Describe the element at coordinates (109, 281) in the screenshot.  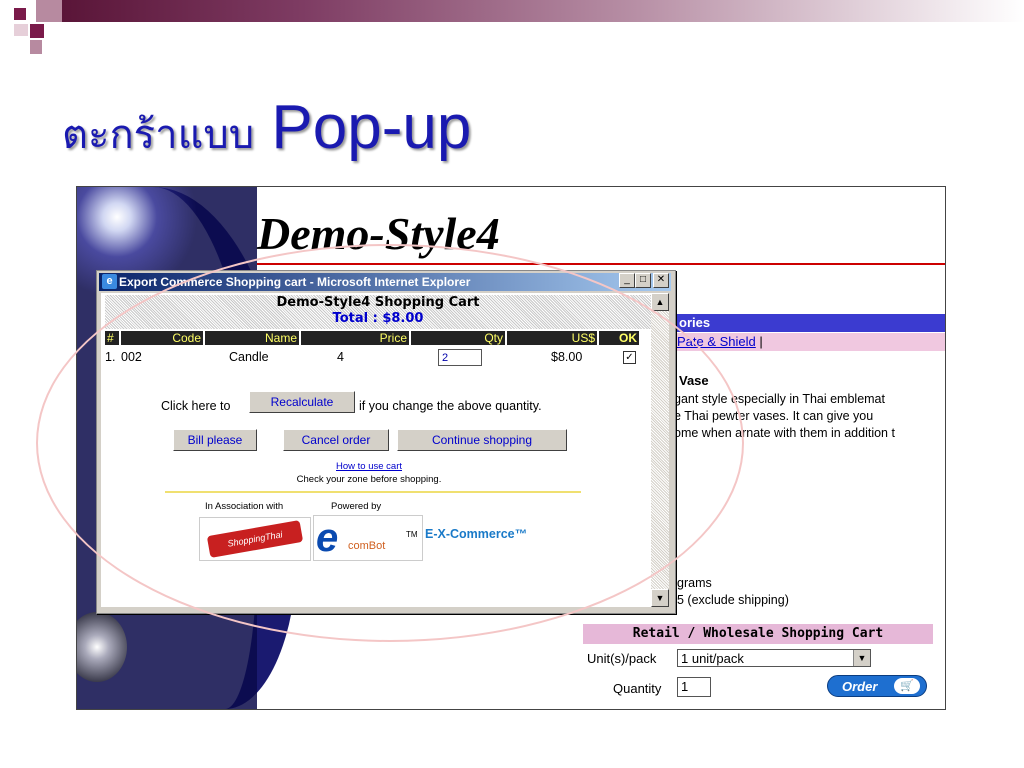
I see `ie-icon: e` at that location.